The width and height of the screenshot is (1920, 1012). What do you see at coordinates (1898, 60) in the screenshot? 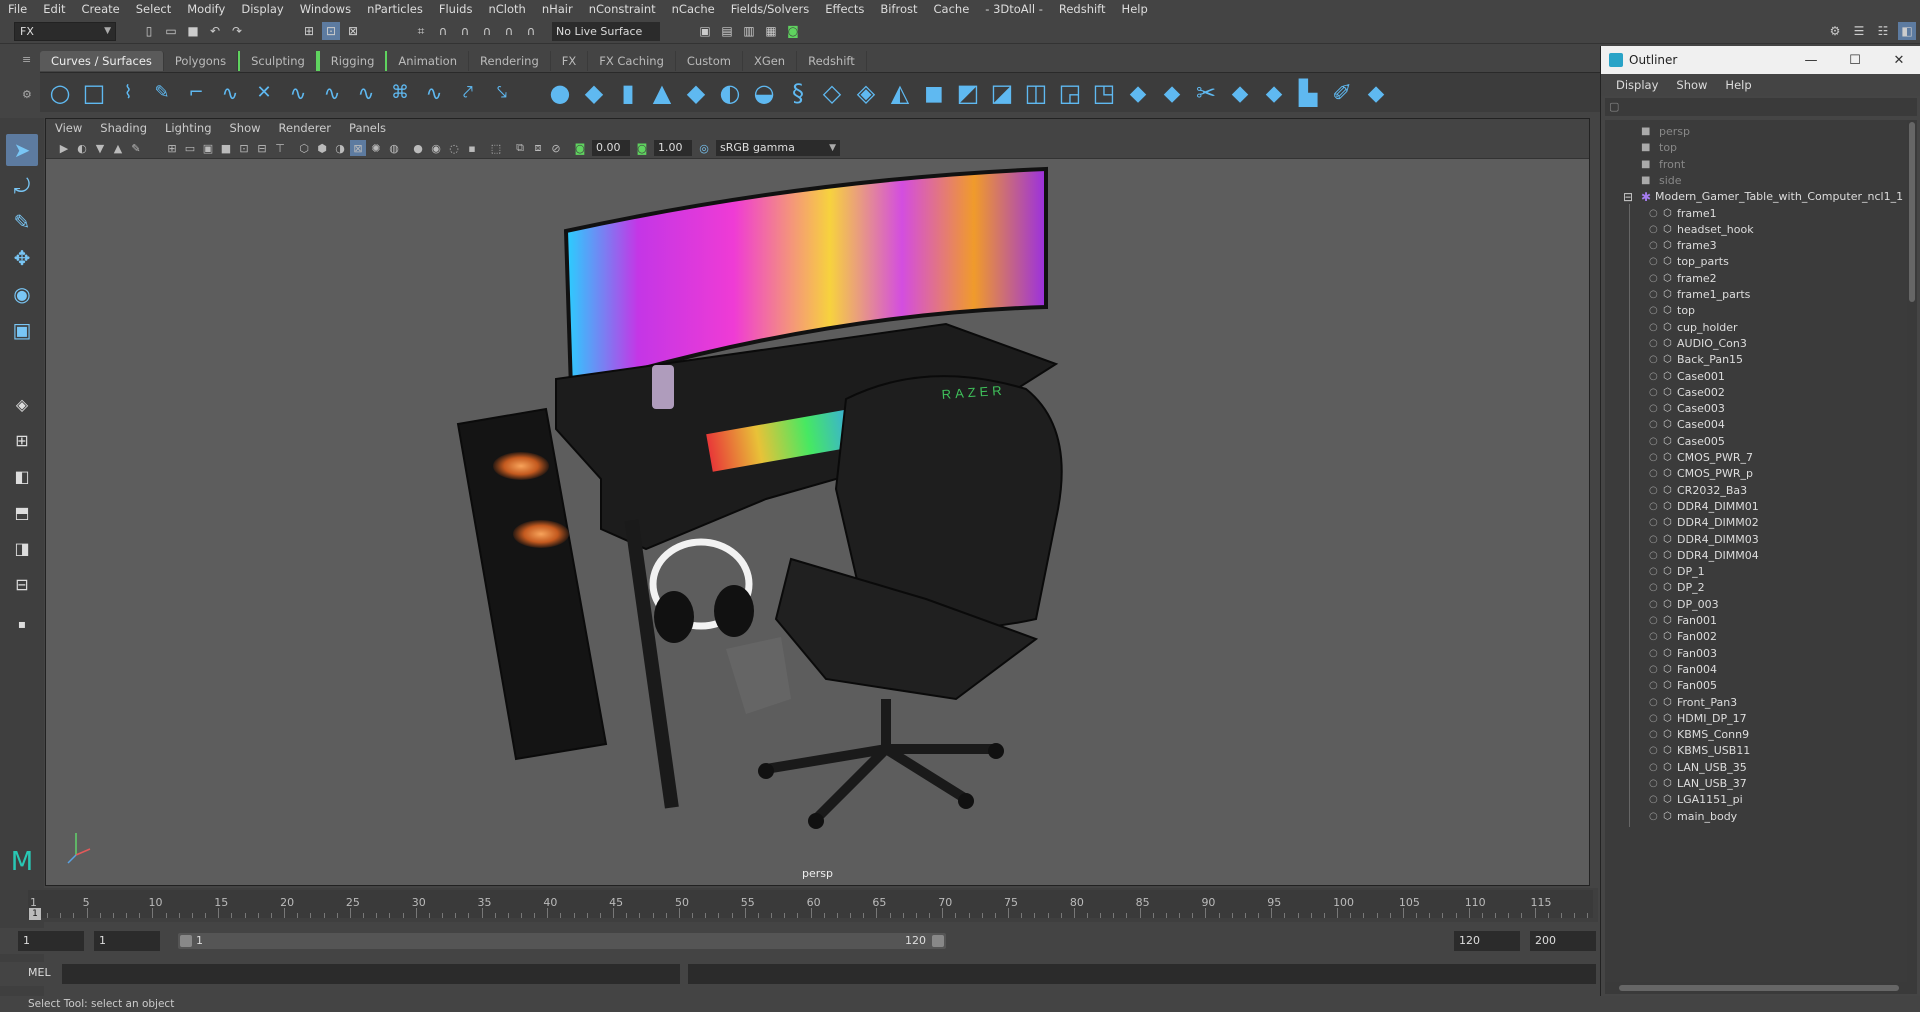
I see `close-icon: ✕` at bounding box center [1898, 60].